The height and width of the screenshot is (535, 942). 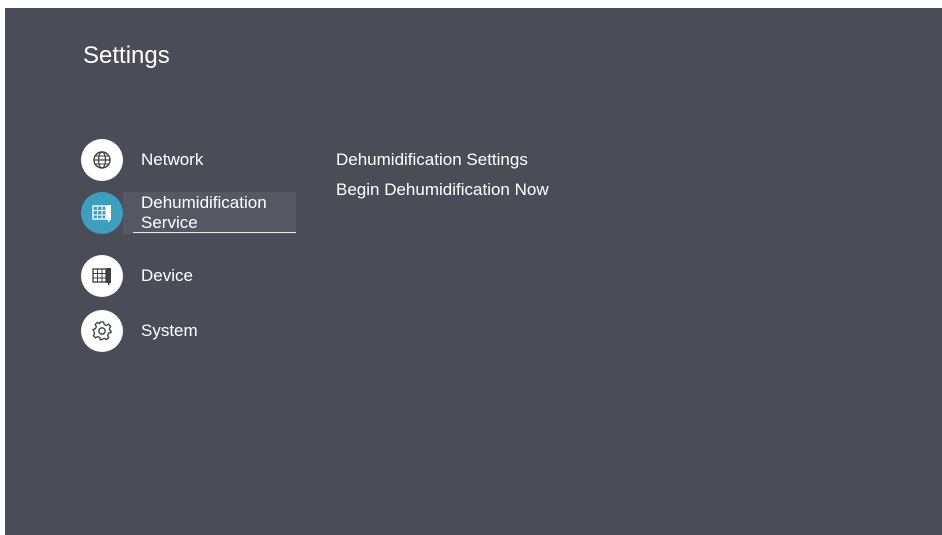 I want to click on menu-item-device: Device, so click(x=188, y=276).